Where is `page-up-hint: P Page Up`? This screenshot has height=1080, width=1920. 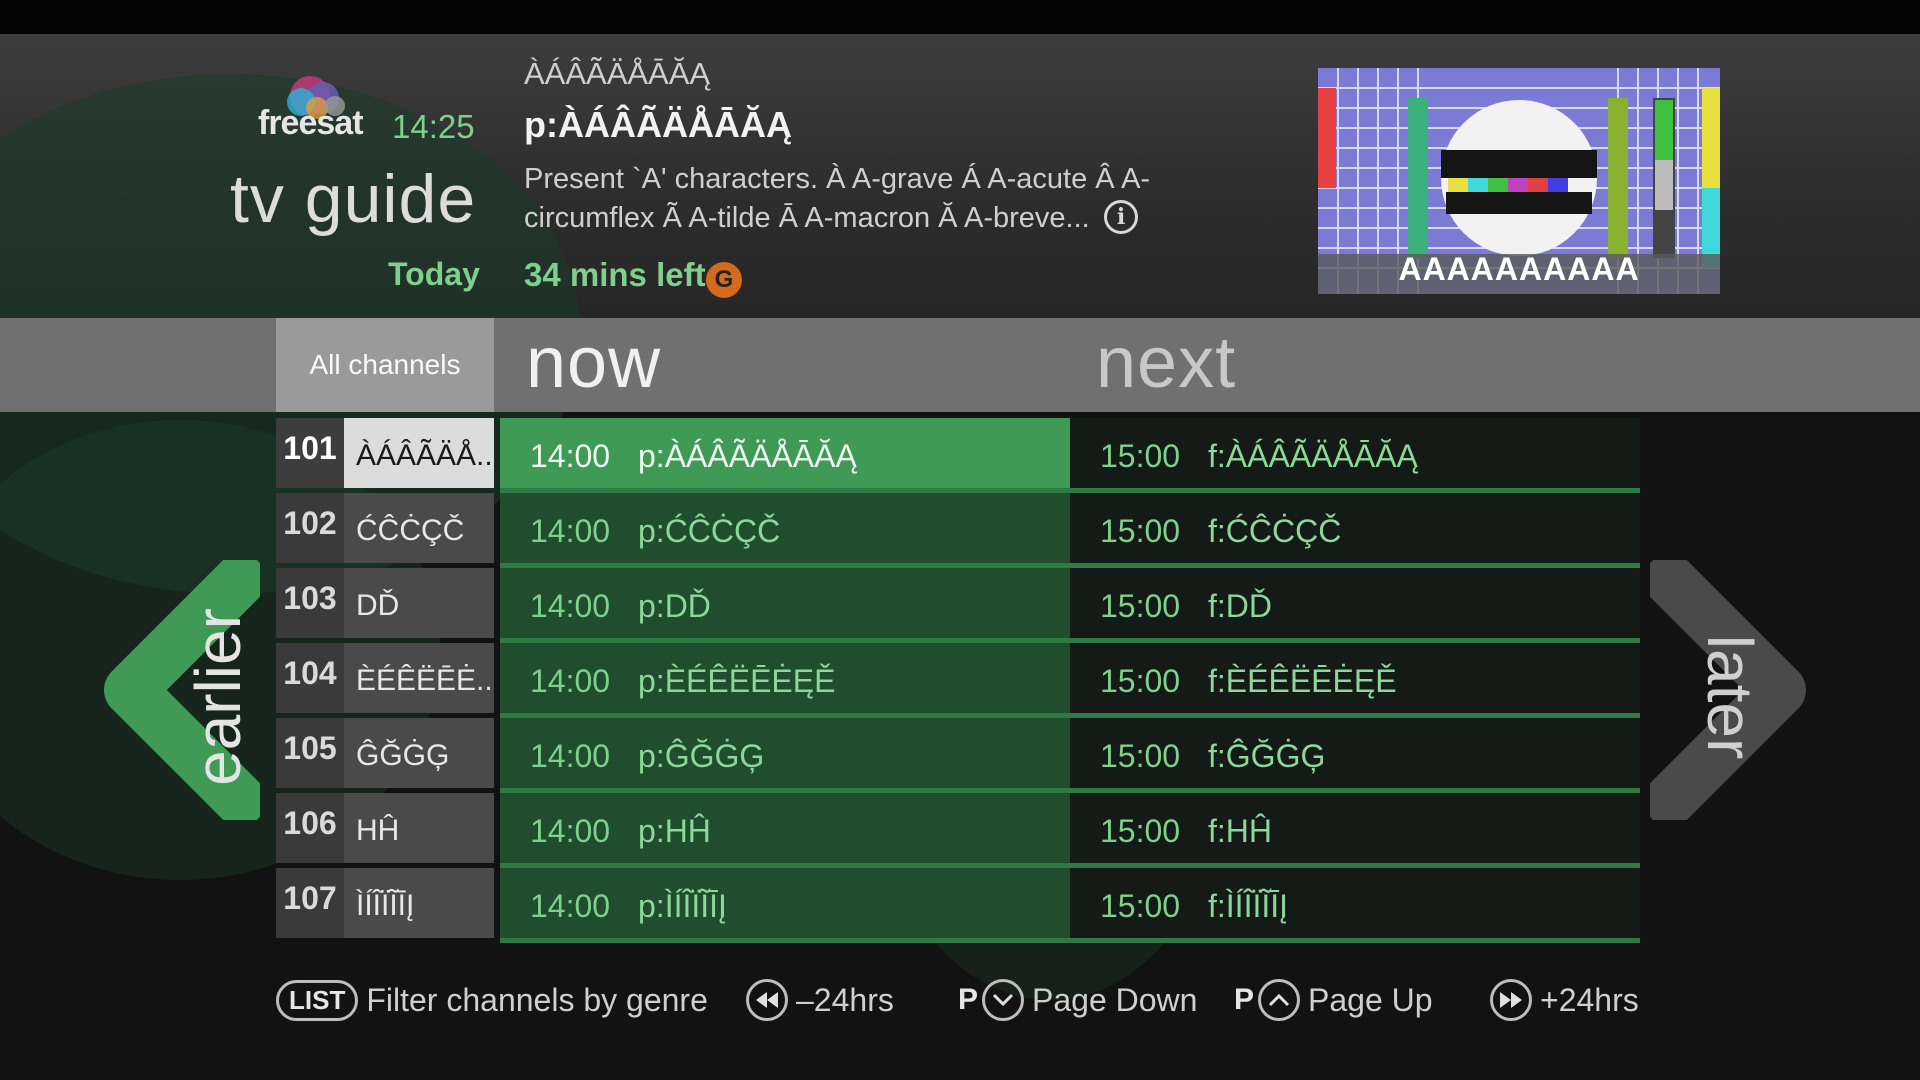 page-up-hint: P Page Up is located at coordinates (1333, 1000).